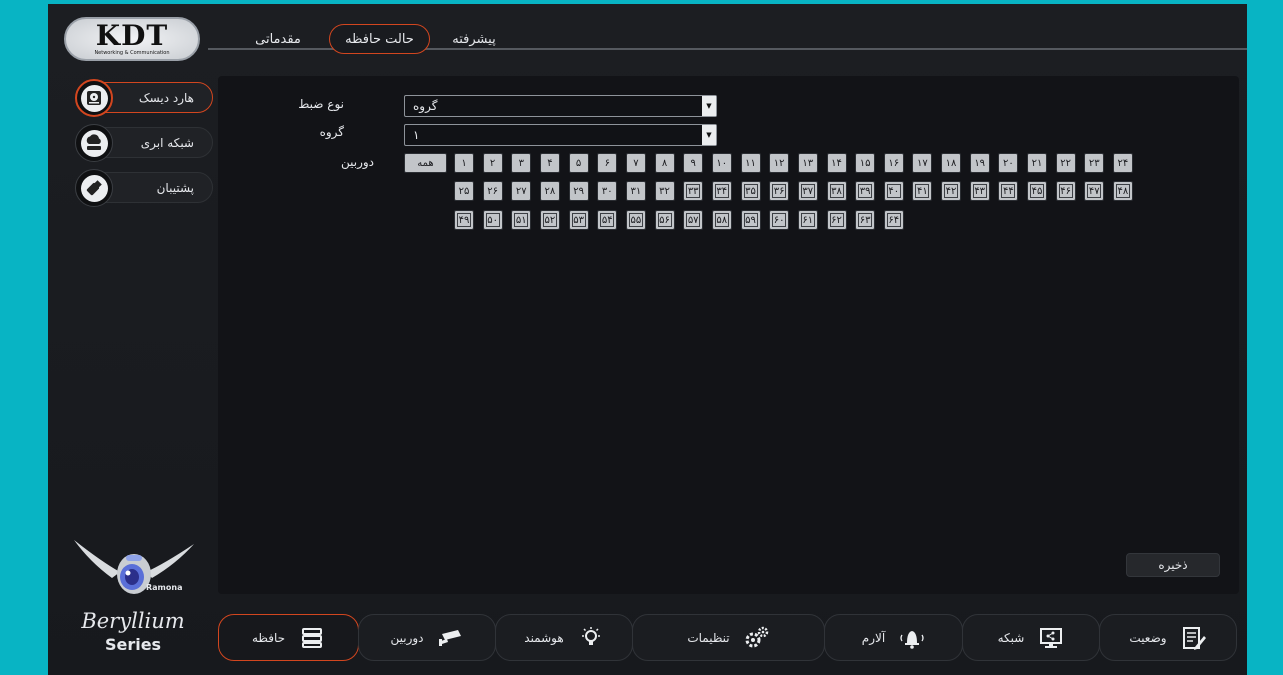 Image resolution: width=1283 pixels, height=675 pixels. What do you see at coordinates (779, 163) in the screenshot?
I see `camera-channel-button: ۱۲` at bounding box center [779, 163].